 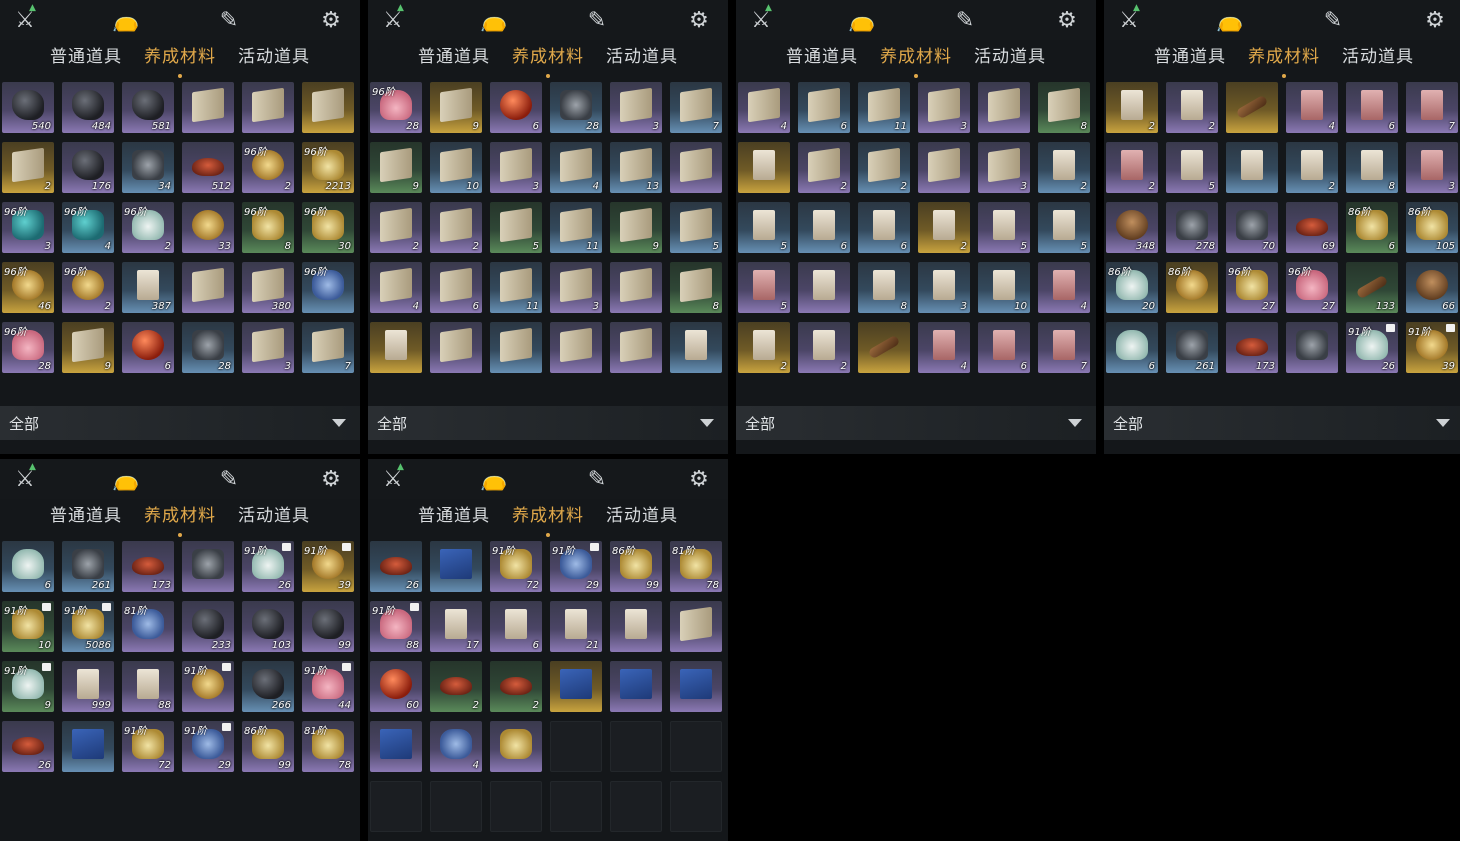 What do you see at coordinates (1004, 287) in the screenshot?
I see `item-slot: 10` at bounding box center [1004, 287].